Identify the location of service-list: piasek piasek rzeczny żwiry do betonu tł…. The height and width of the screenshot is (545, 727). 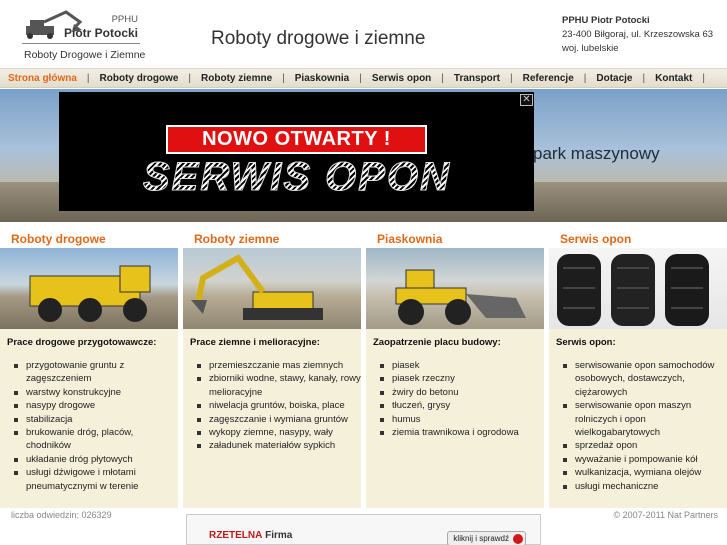
(455, 397).